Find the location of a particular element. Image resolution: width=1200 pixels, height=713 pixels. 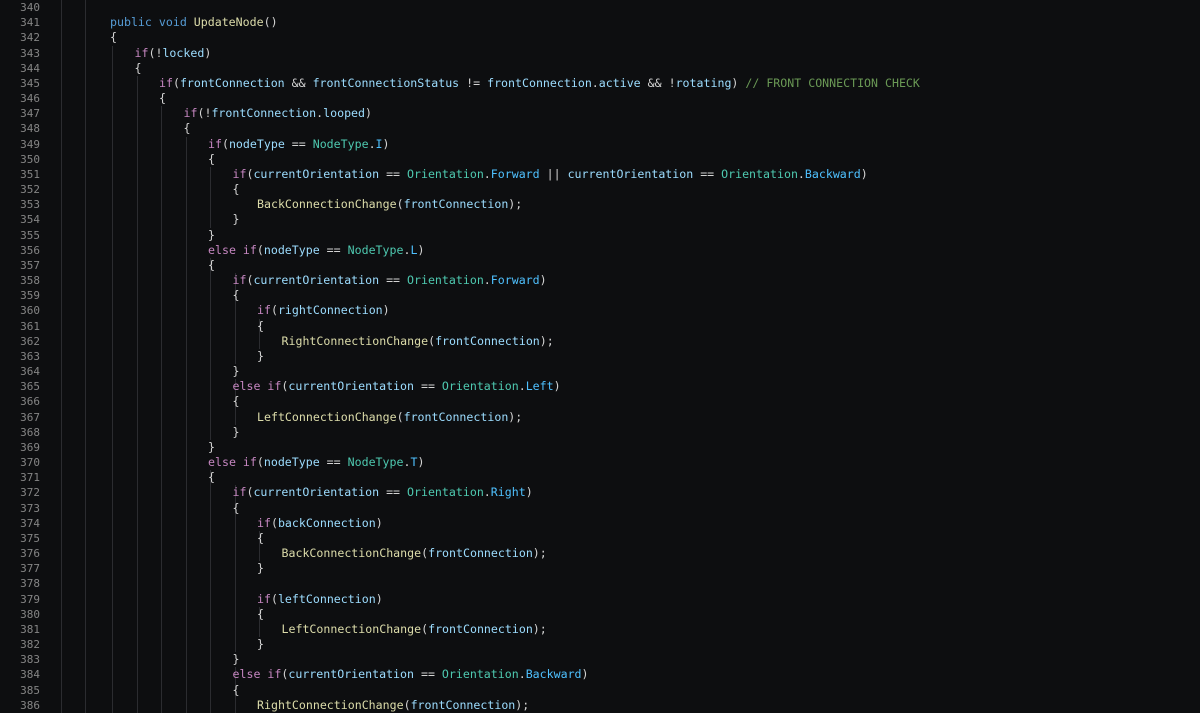

code-line: 377} is located at coordinates (600, 568).